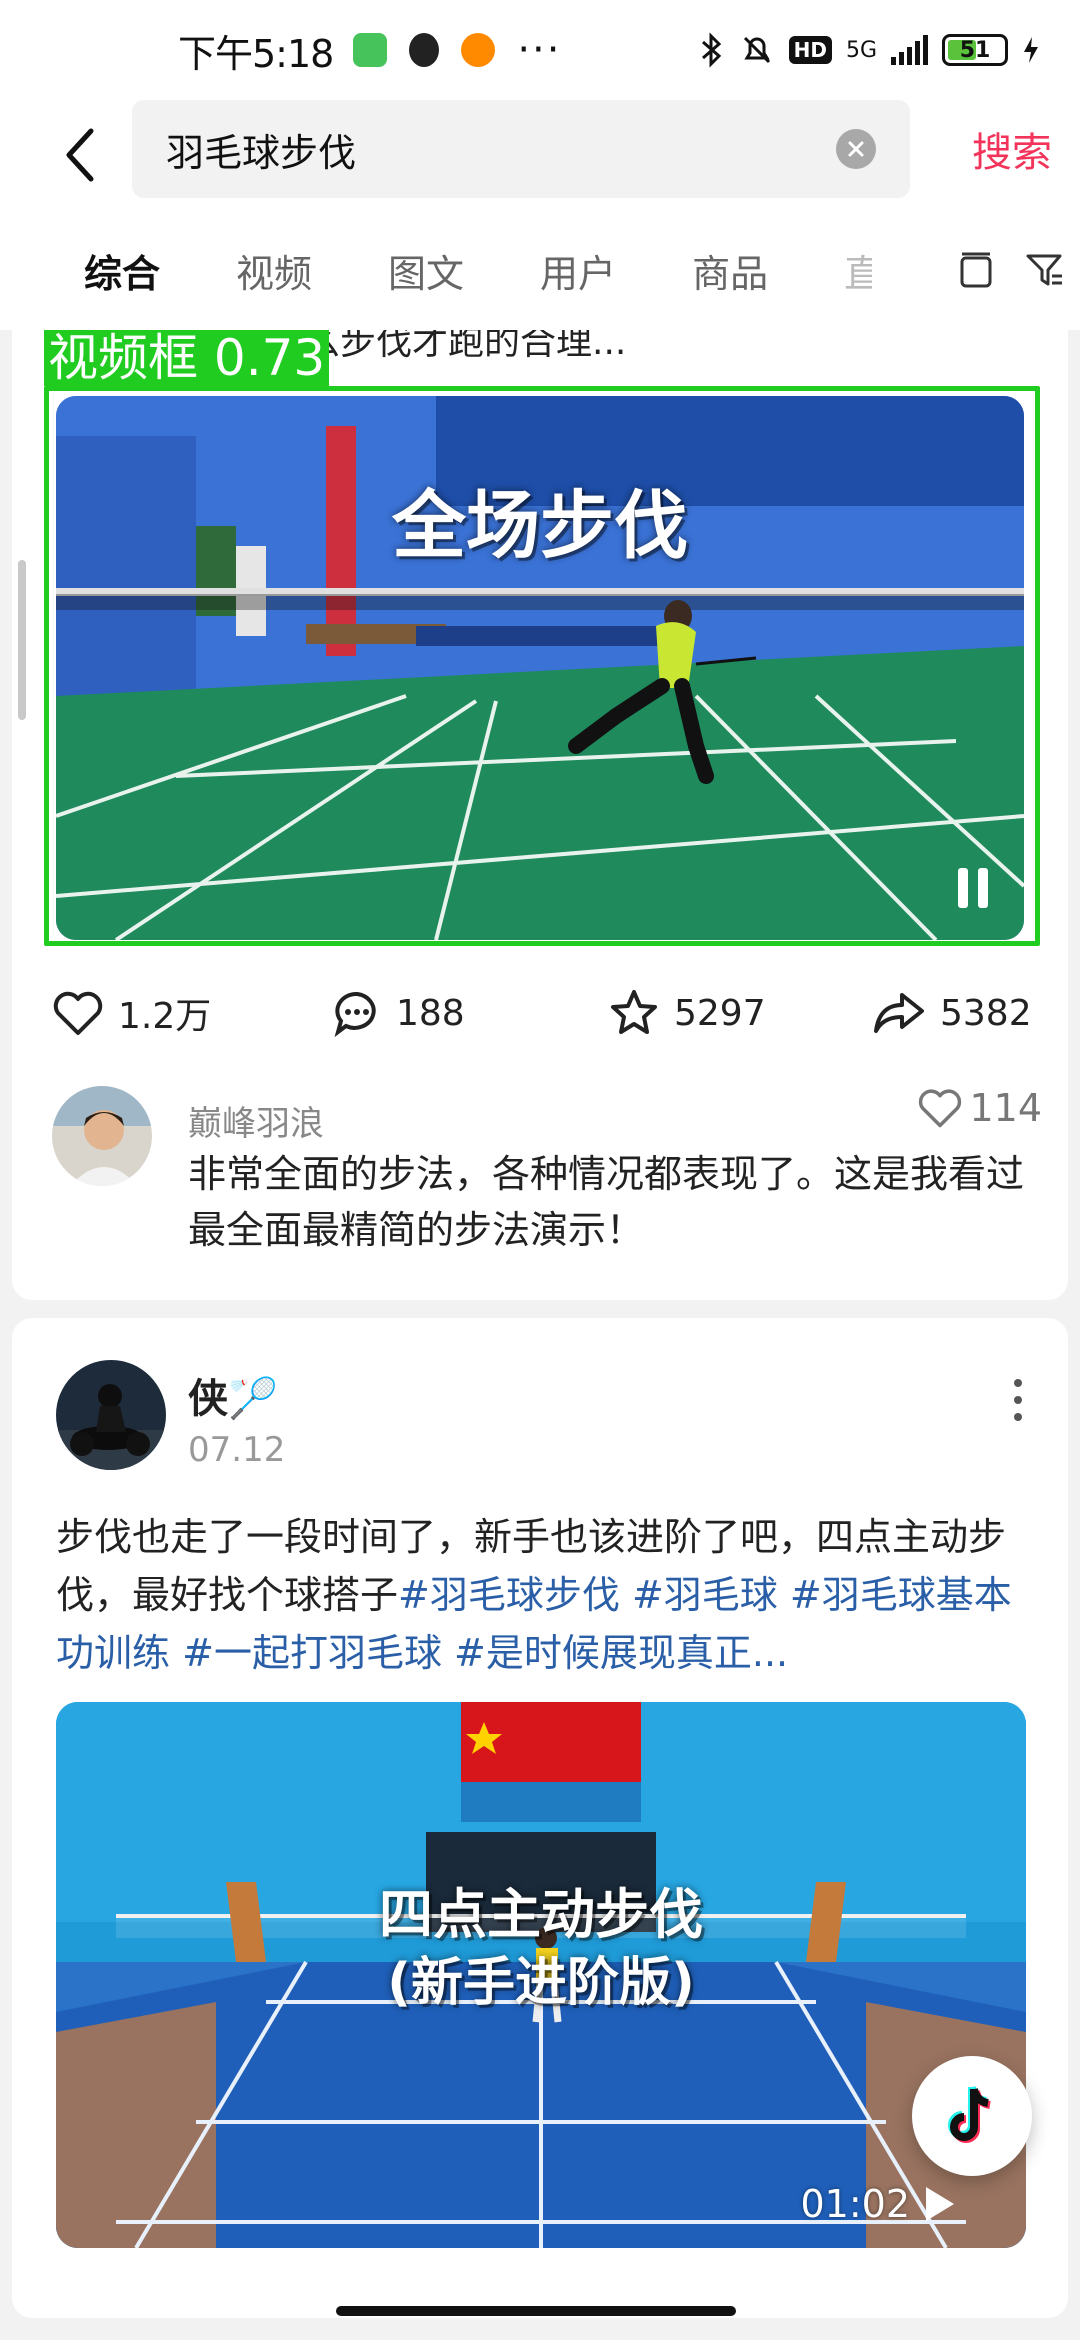 This screenshot has width=1080, height=2340. What do you see at coordinates (22, 640) in the screenshot?
I see `scrollbar` at bounding box center [22, 640].